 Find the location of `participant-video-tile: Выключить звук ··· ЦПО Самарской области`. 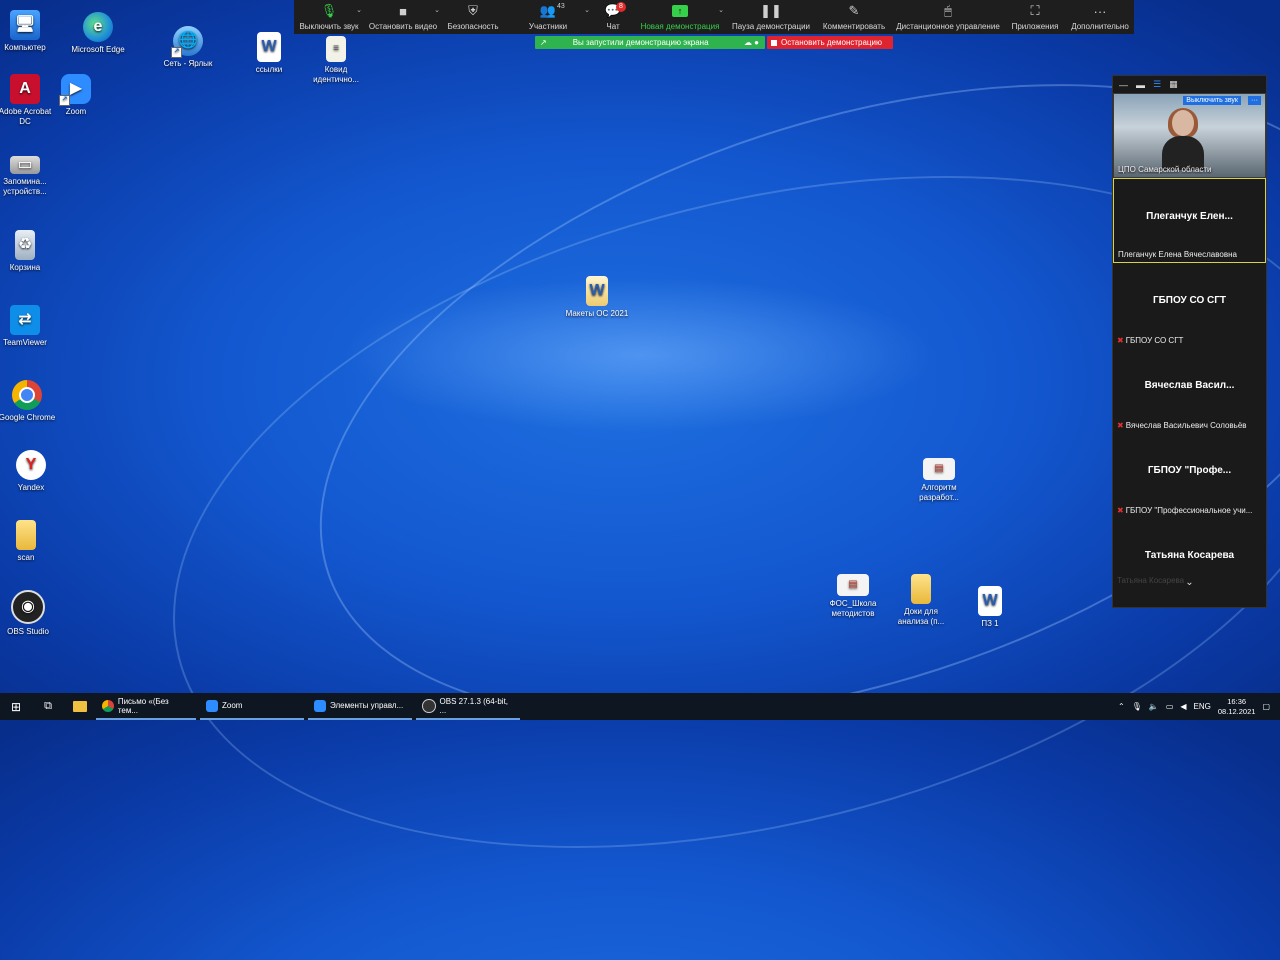

participant-video-tile: Выключить звук ··· ЦПО Самарской области is located at coordinates (1189, 135).